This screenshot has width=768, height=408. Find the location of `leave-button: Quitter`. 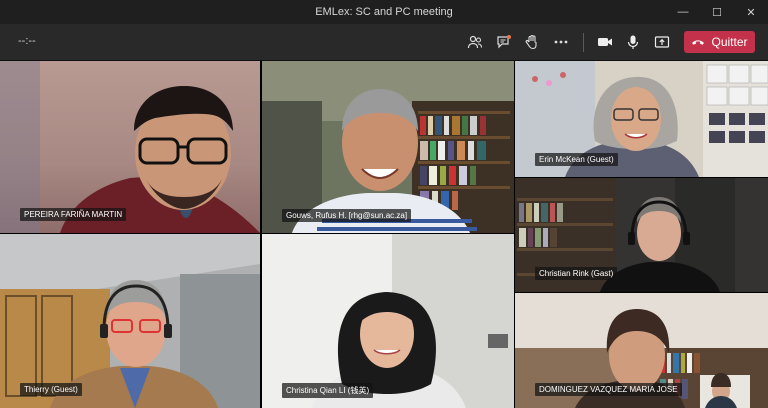

leave-button: Quitter is located at coordinates (719, 42).